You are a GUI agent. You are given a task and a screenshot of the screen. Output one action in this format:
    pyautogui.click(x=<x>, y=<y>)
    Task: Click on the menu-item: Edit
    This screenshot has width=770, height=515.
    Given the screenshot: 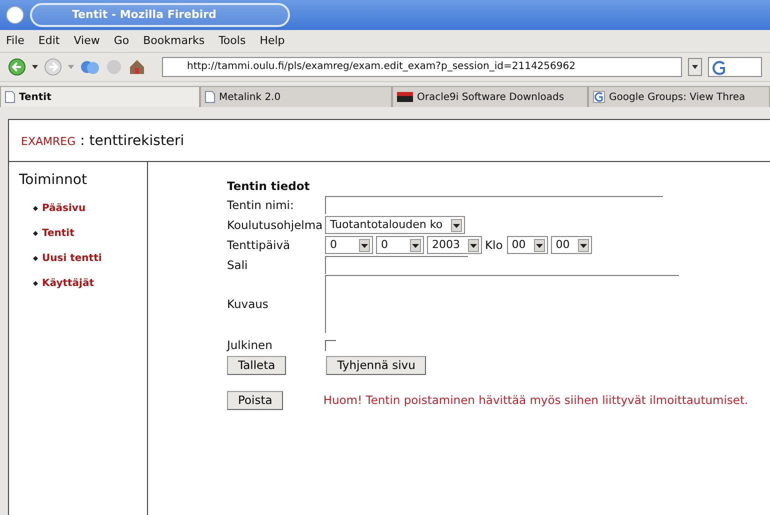 What is the action you would take?
    pyautogui.click(x=49, y=41)
    